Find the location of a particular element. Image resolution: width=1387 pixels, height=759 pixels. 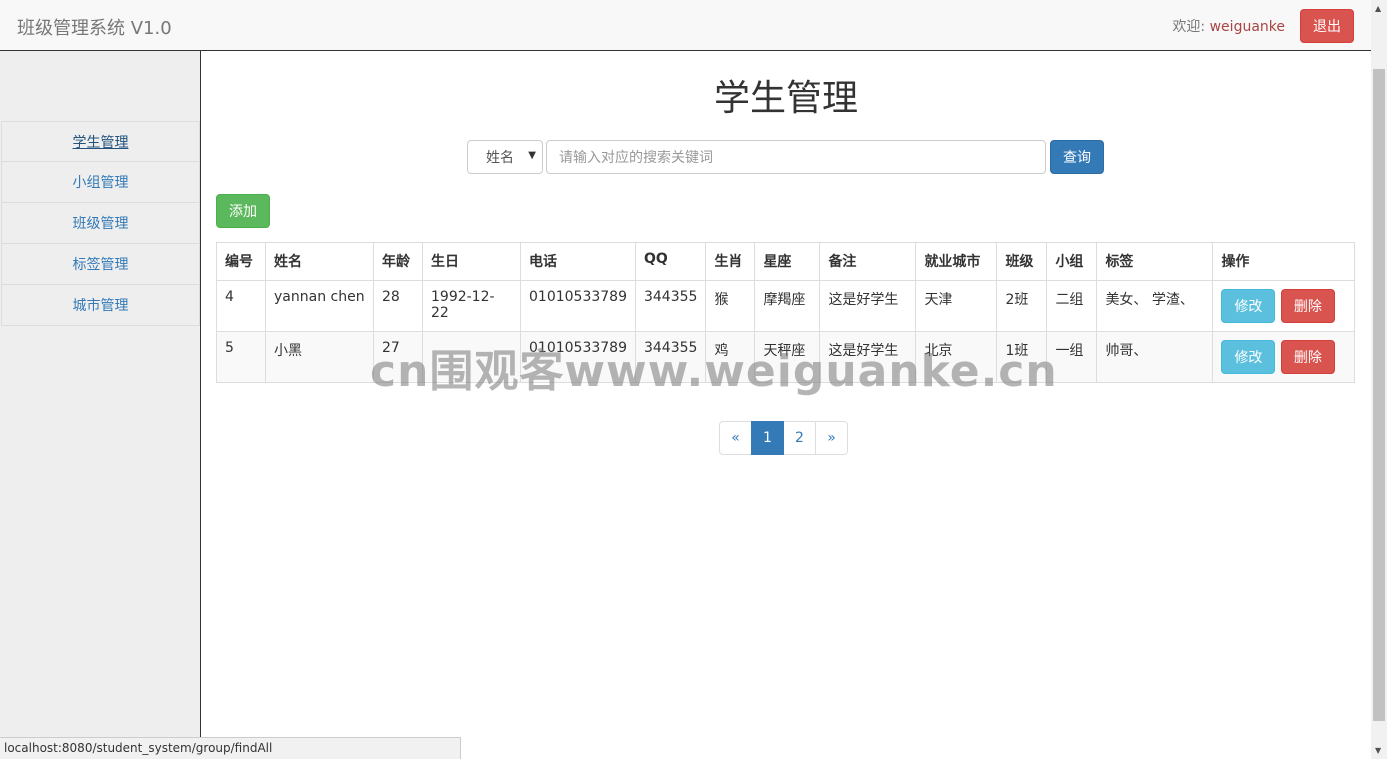

welcome-text: 欢迎: weiguanke is located at coordinates (1228, 26).